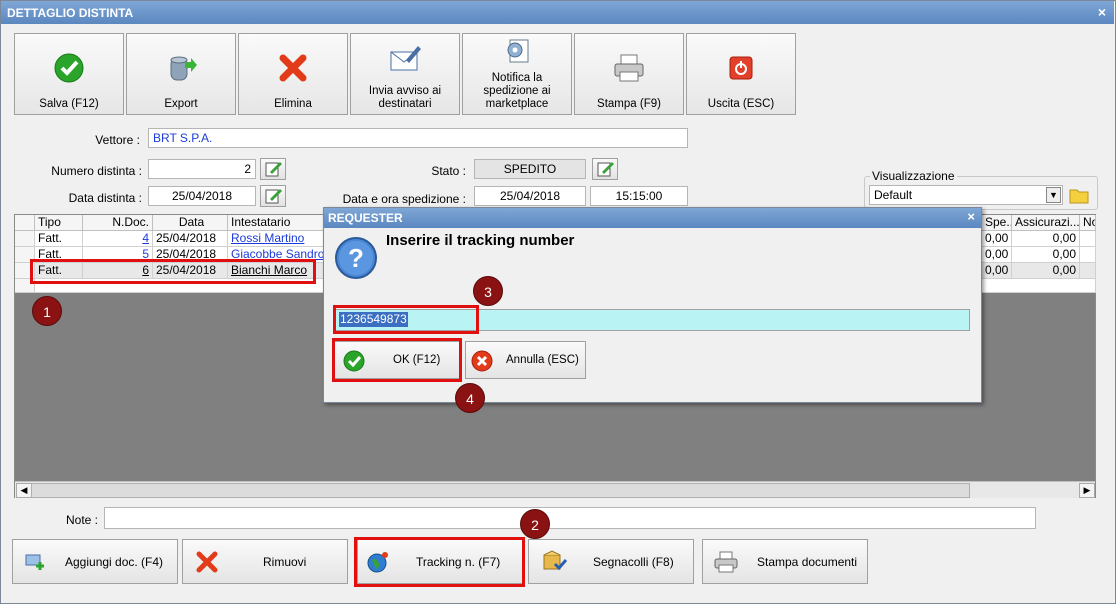  I want to click on gear-doc-icon, so click(518, 51).